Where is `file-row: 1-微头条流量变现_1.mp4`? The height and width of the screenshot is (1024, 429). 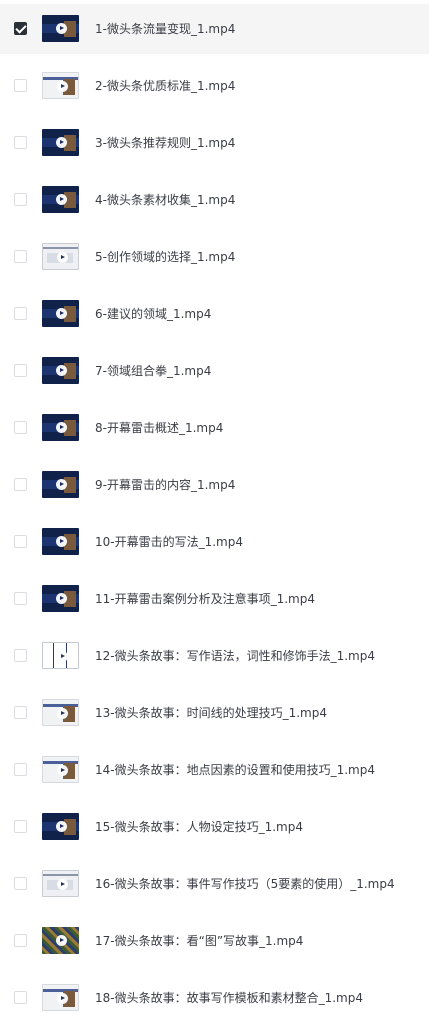 file-row: 1-微头条流量变现_1.mp4 is located at coordinates (214, 29).